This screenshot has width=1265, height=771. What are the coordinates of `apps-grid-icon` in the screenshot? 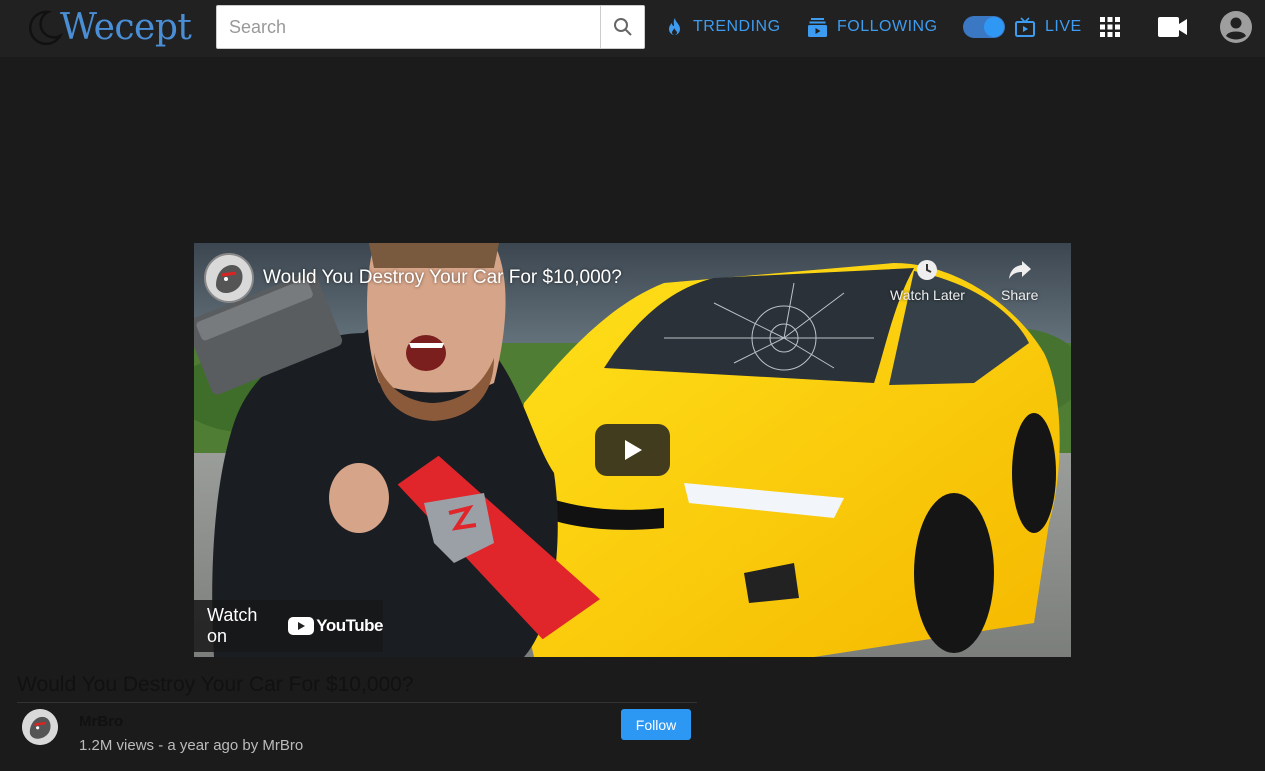 It's located at (1110, 27).